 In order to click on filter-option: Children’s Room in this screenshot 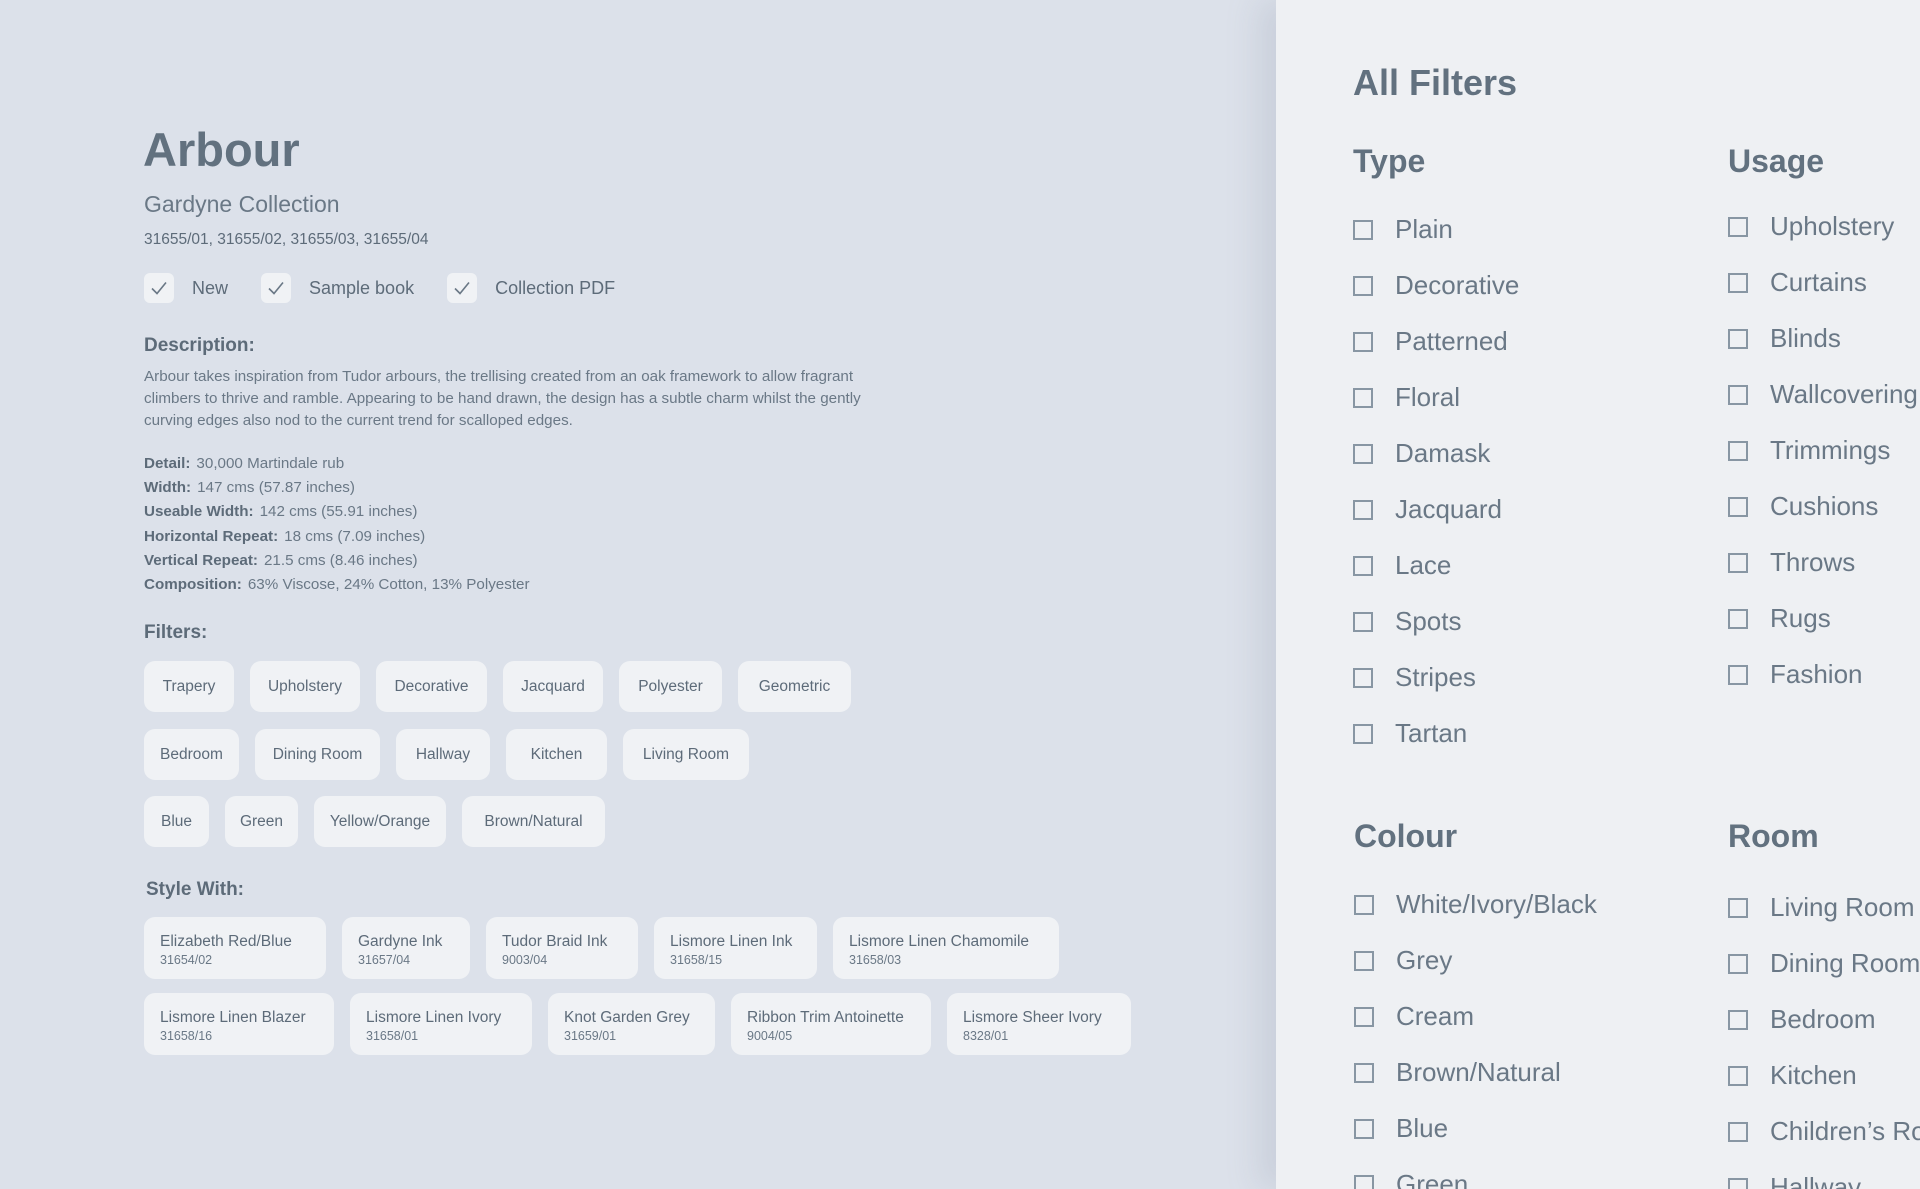, I will do `click(1824, 1131)`.